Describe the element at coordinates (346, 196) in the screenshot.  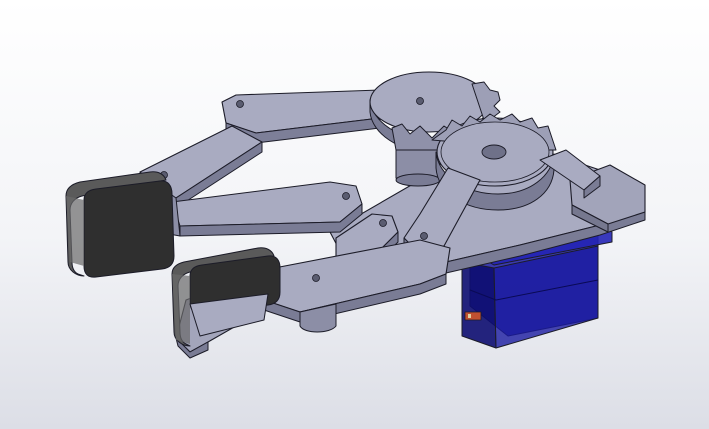
I see `middle-link-hole` at that location.